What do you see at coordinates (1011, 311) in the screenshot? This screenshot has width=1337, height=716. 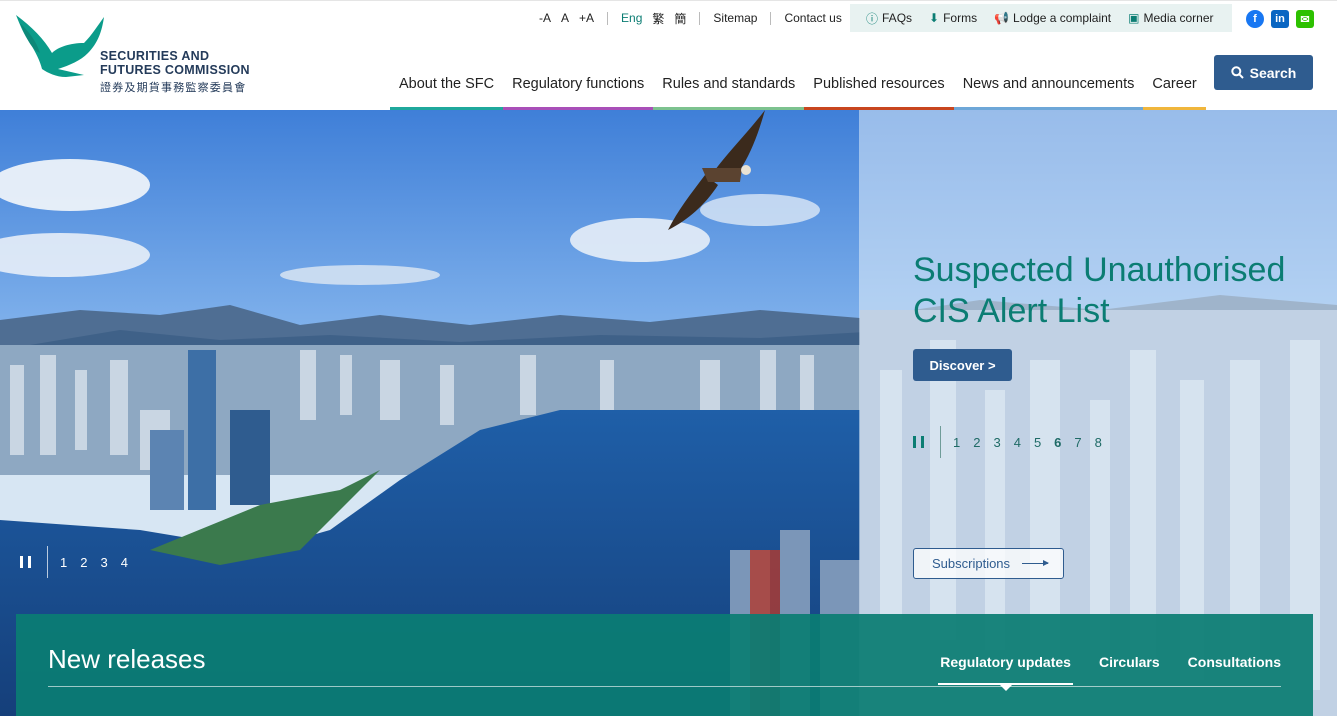 I see `slide-title-line-2: CIS Alert List` at bounding box center [1011, 311].